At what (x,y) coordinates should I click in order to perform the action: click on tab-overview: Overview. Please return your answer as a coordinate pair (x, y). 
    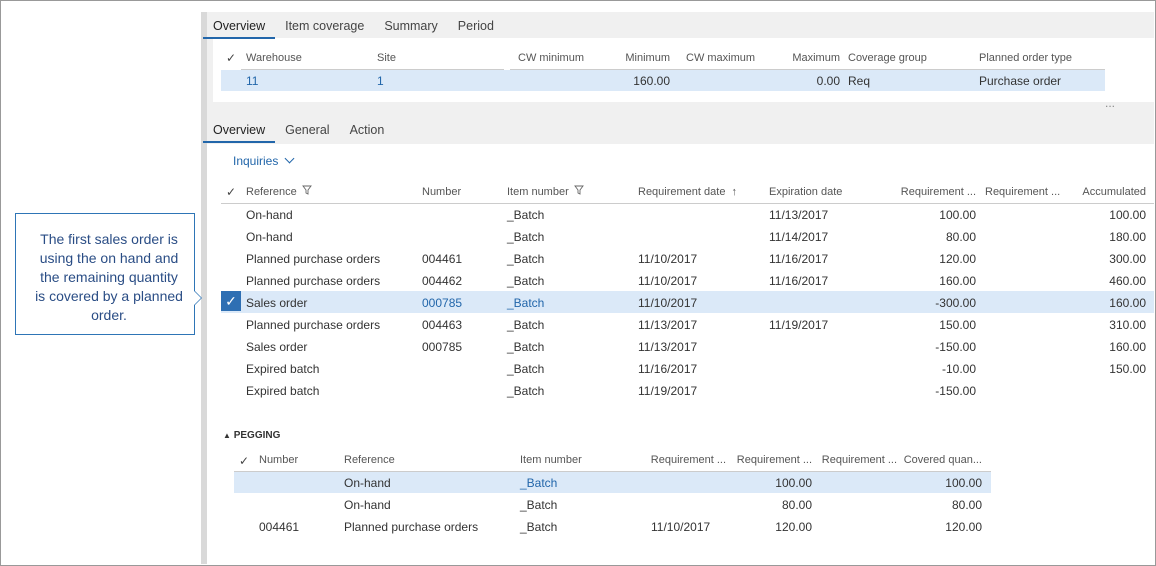
    Looking at the image, I should click on (239, 26).